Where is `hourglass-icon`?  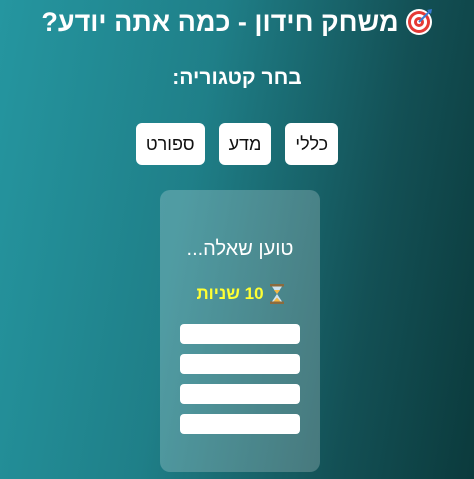 hourglass-icon is located at coordinates (276, 294).